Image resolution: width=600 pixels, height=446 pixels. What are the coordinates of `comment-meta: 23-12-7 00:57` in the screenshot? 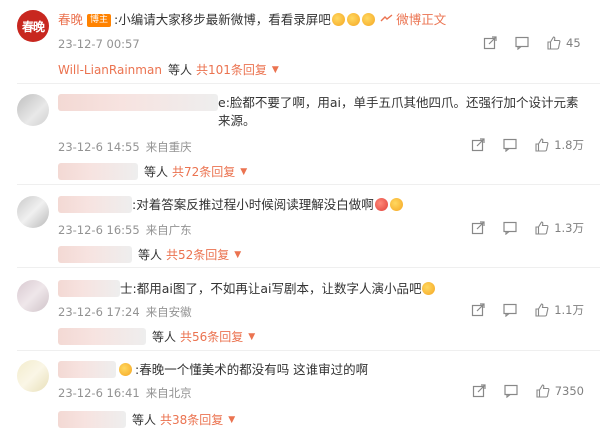 It's located at (99, 44).